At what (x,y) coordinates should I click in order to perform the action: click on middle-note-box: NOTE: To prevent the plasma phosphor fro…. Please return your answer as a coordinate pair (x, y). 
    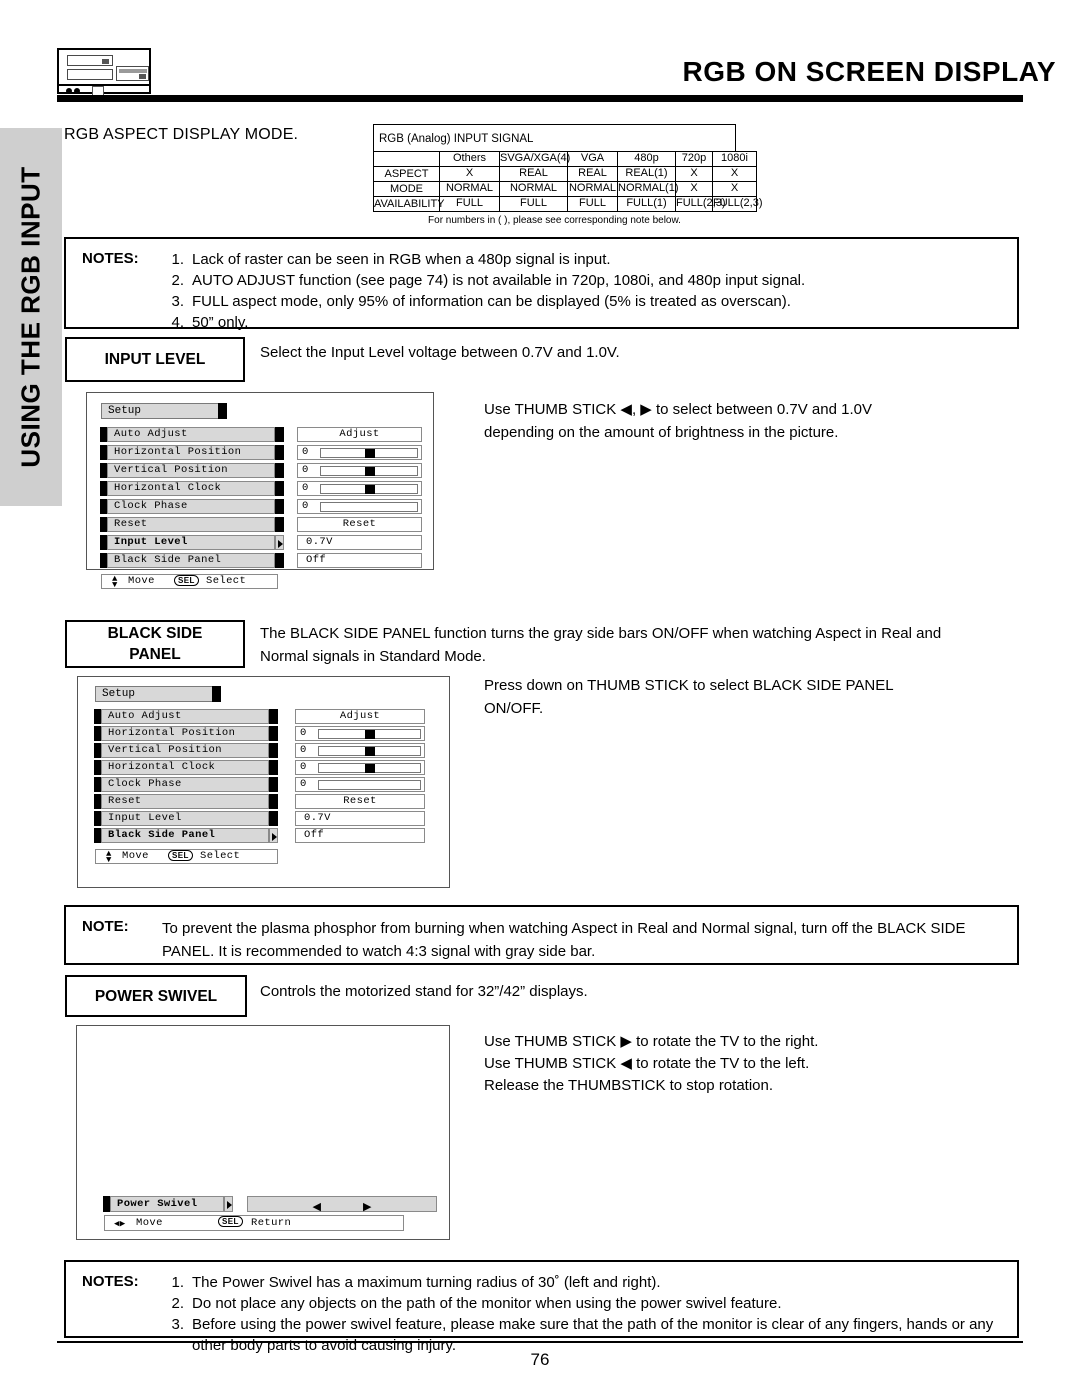
    Looking at the image, I should click on (541, 935).